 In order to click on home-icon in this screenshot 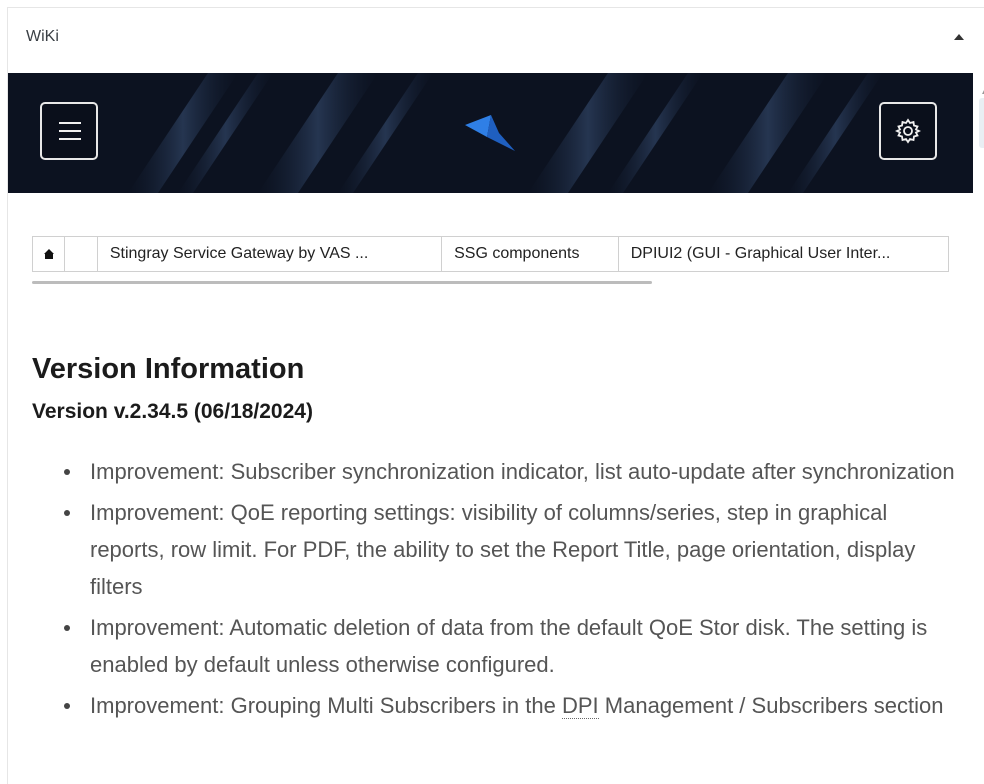, I will do `click(49, 254)`.